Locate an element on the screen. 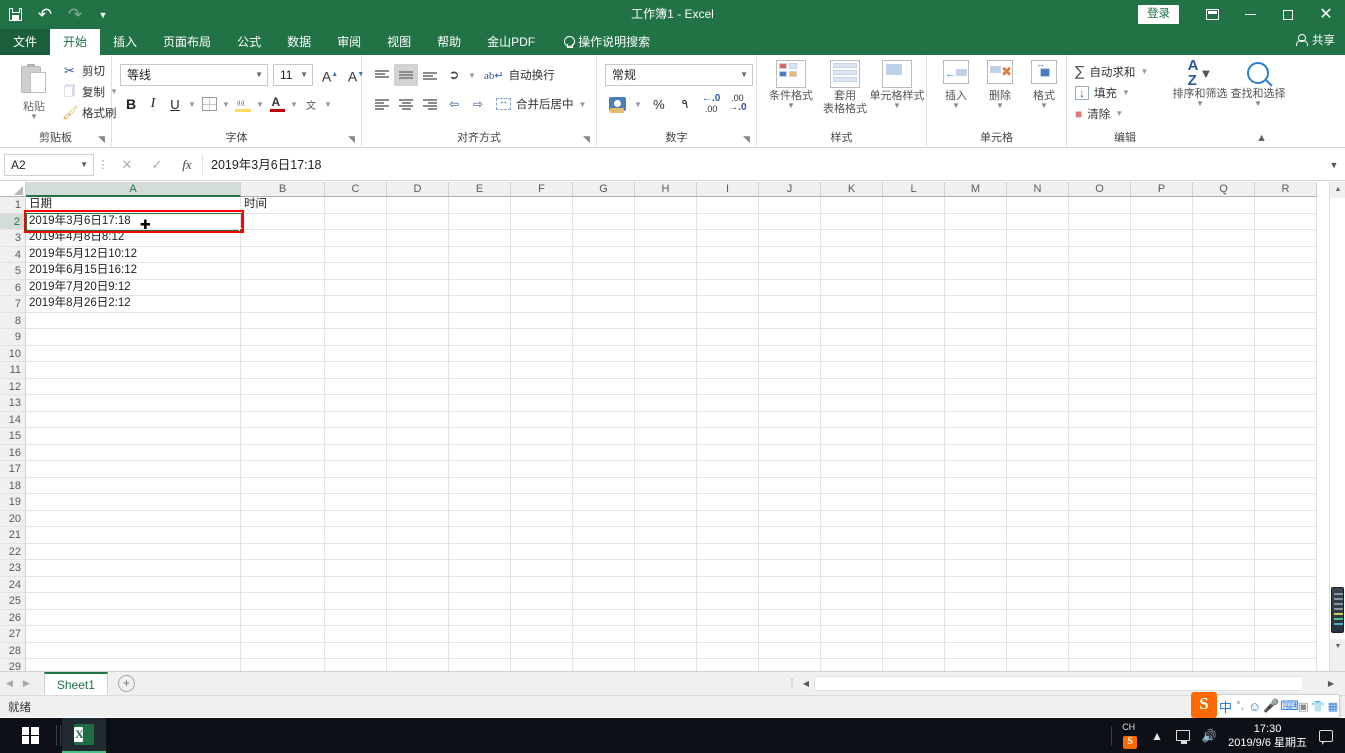 This screenshot has width=1345, height=753. cell-I20 is located at coordinates (728, 518).